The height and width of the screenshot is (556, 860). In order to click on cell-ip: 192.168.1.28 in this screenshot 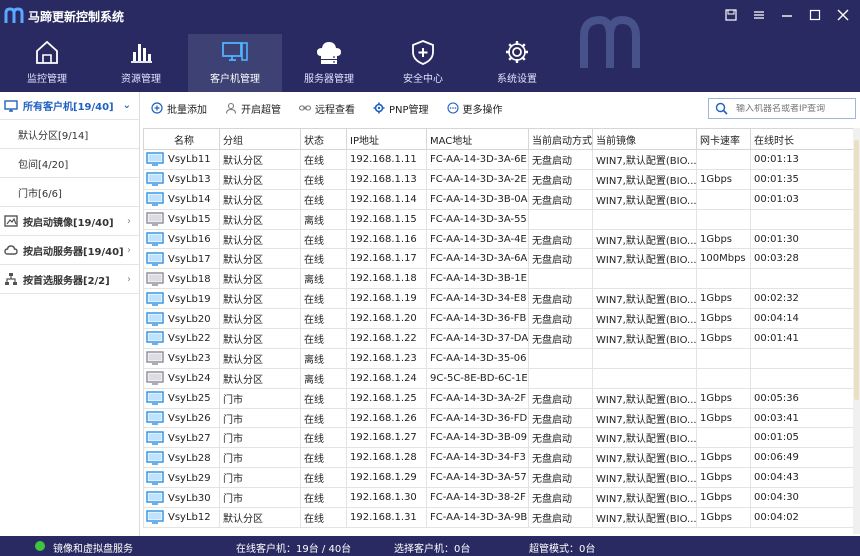, I will do `click(386, 458)`.